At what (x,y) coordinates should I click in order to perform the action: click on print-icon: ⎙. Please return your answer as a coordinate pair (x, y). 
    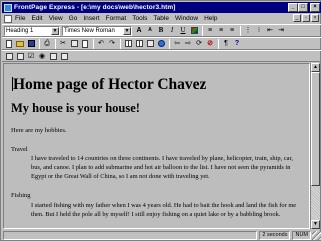
    Looking at the image, I should click on (47, 44).